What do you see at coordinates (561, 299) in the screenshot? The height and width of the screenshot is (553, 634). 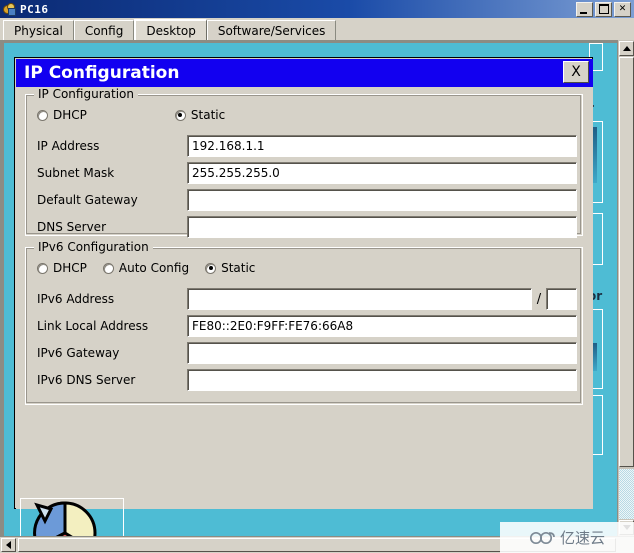 I see `ipv6-prefix-length-input` at bounding box center [561, 299].